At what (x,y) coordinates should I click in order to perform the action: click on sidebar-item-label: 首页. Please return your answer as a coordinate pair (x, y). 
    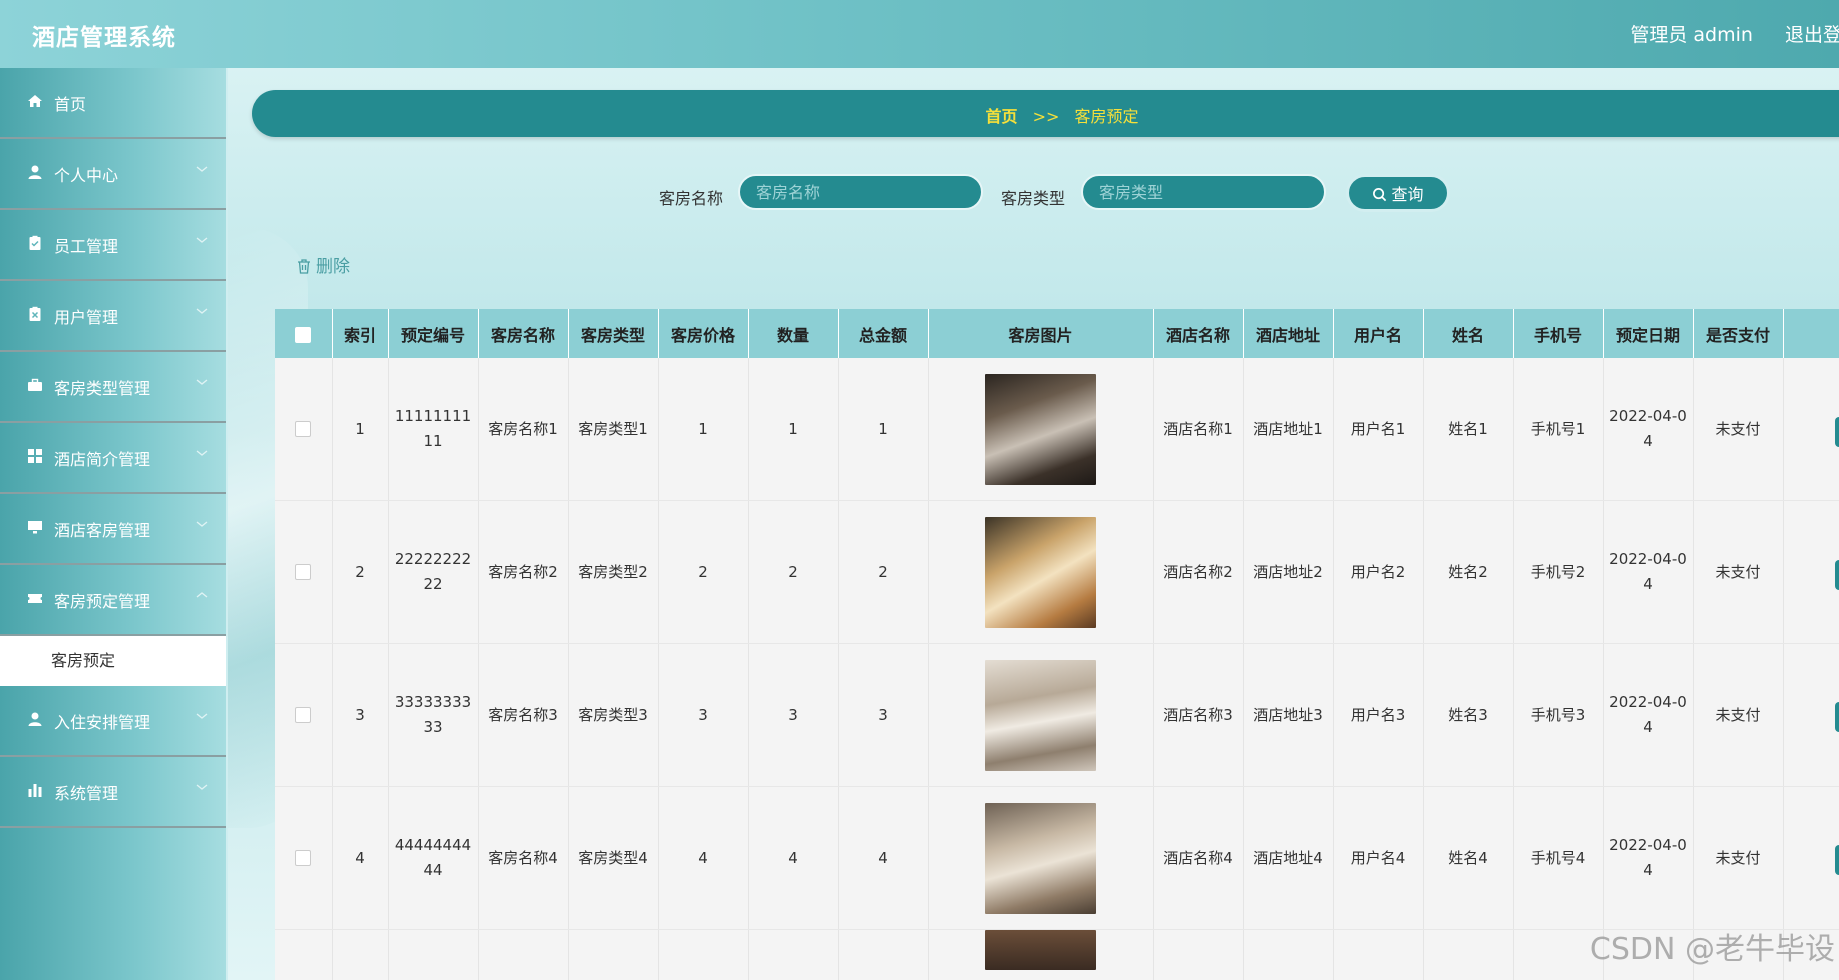
    Looking at the image, I should click on (70, 104).